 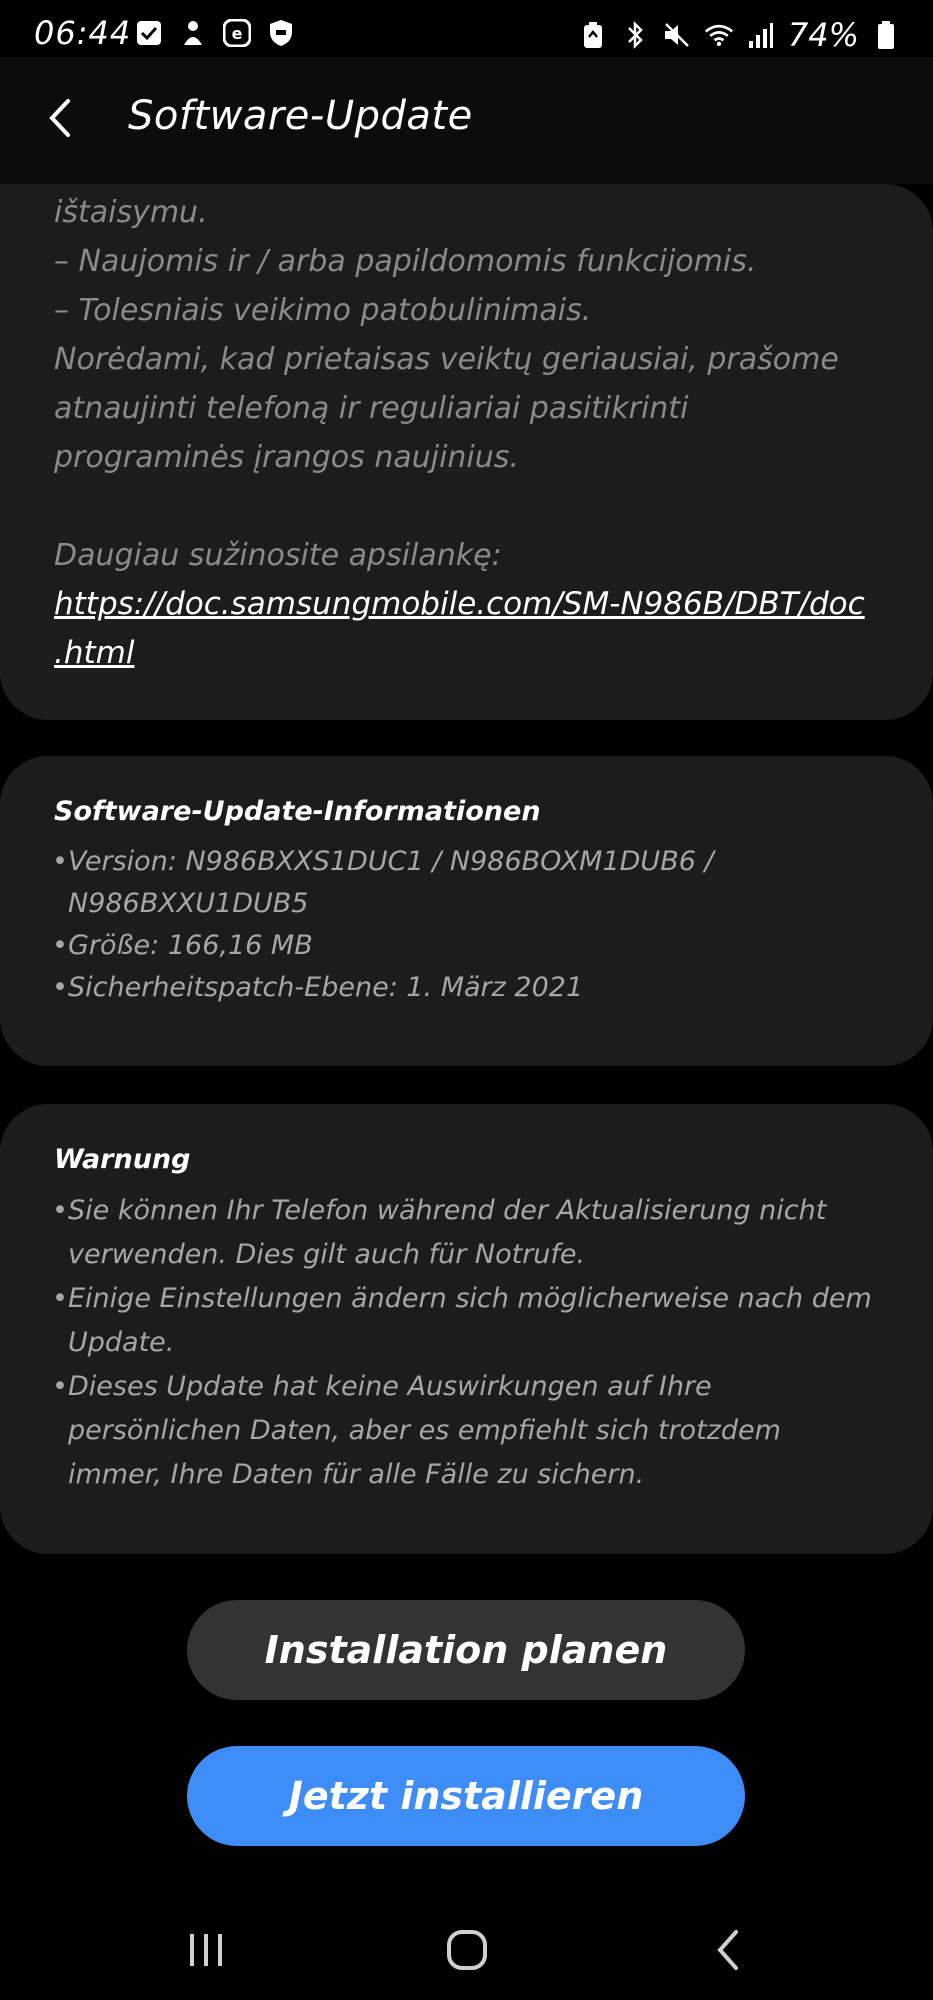 I want to click on release-notes-line: programinės įrangos naujinius., so click(x=286, y=457).